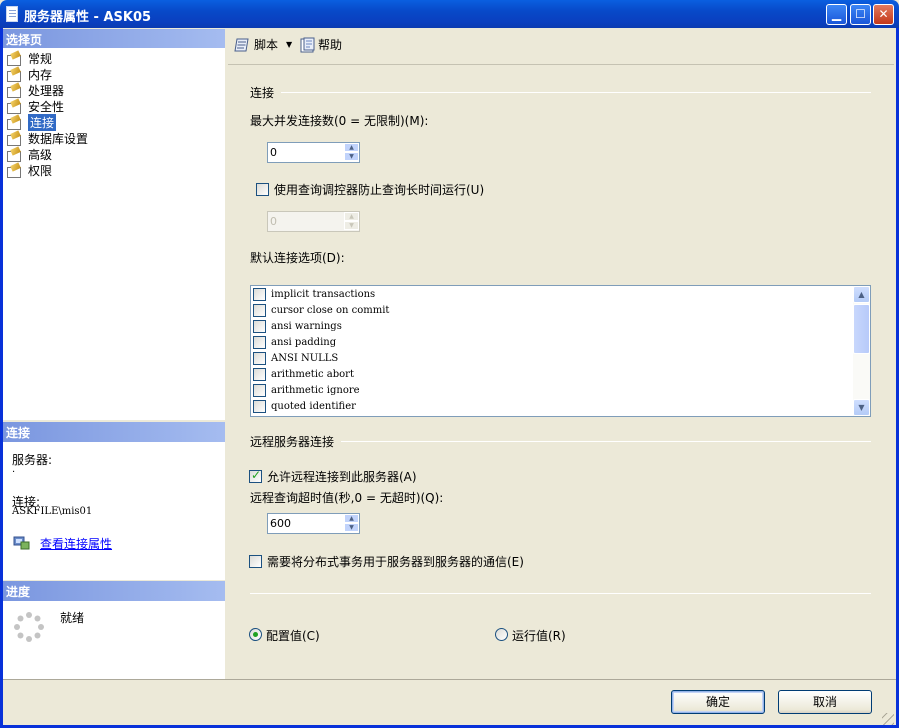  Describe the element at coordinates (304, 342) in the screenshot. I see `option-label: ansi padding` at that location.